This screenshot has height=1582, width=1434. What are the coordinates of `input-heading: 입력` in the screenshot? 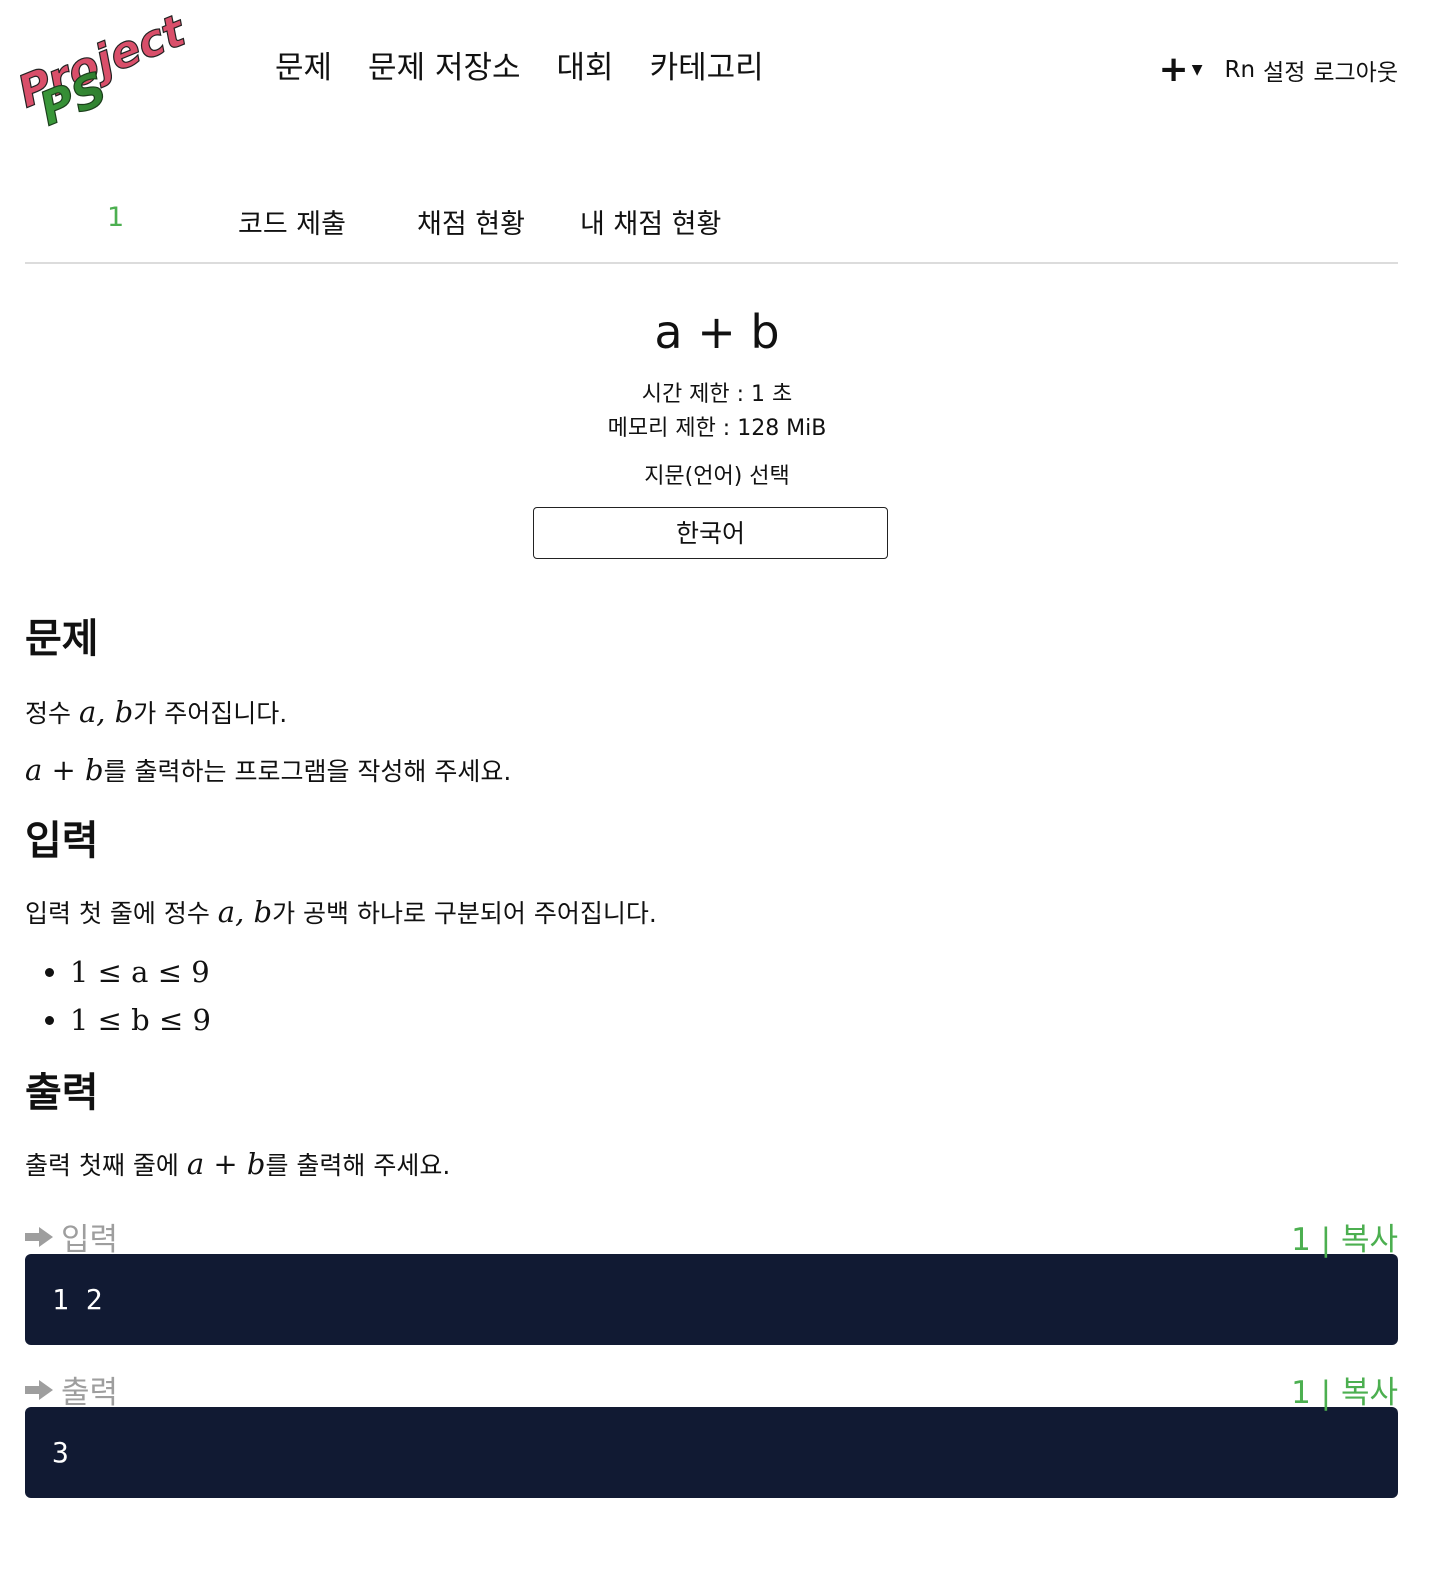 It's located at (62, 841).